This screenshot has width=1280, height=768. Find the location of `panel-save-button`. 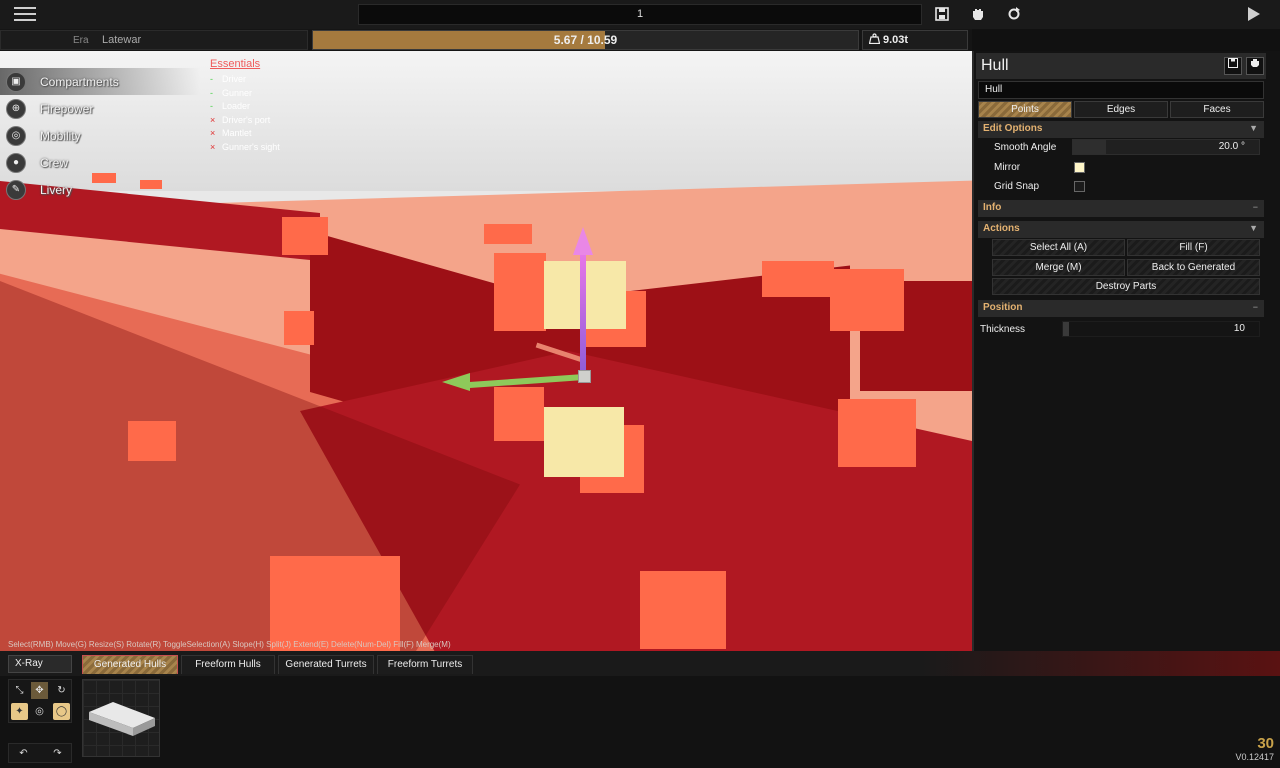

panel-save-button is located at coordinates (1233, 66).